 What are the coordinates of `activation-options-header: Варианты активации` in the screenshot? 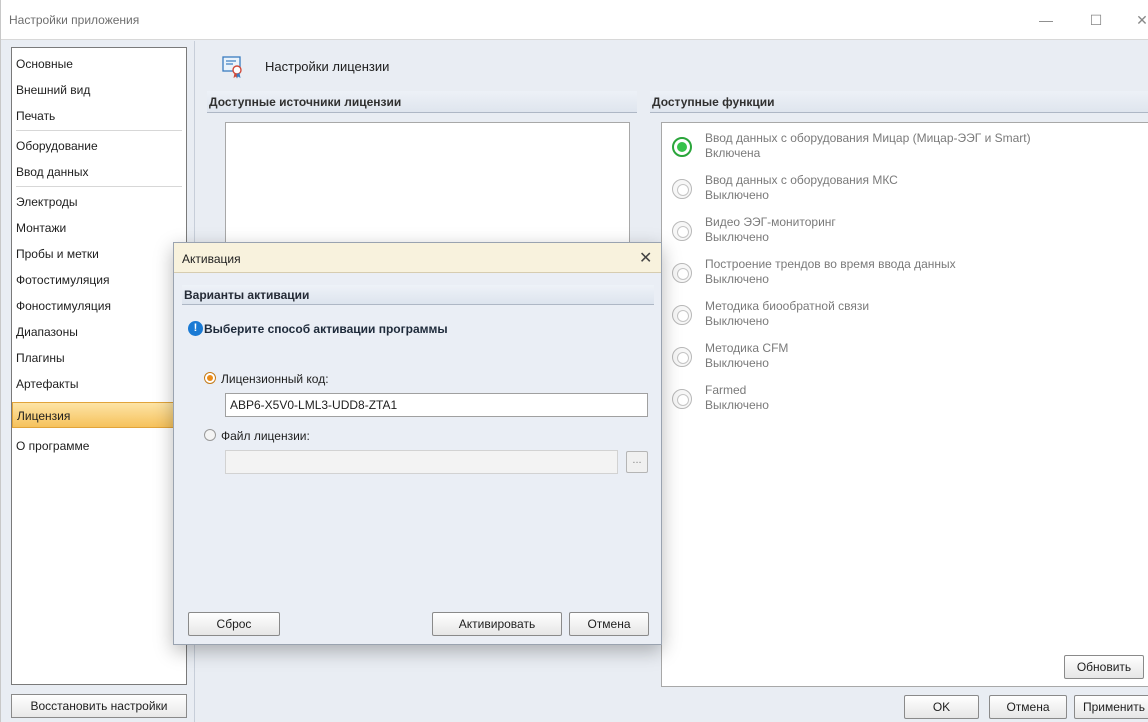 It's located at (418, 295).